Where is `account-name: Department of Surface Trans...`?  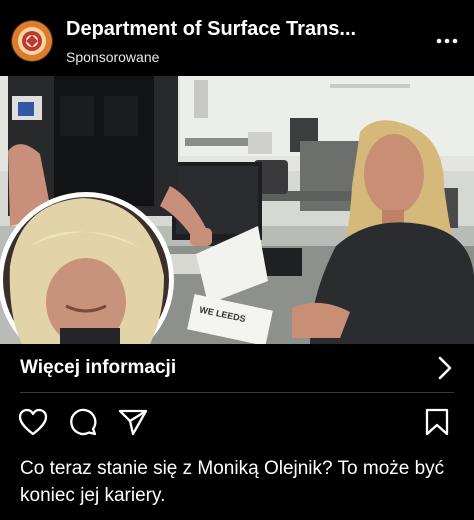
account-name: Department of Surface Trans... is located at coordinates (241, 29).